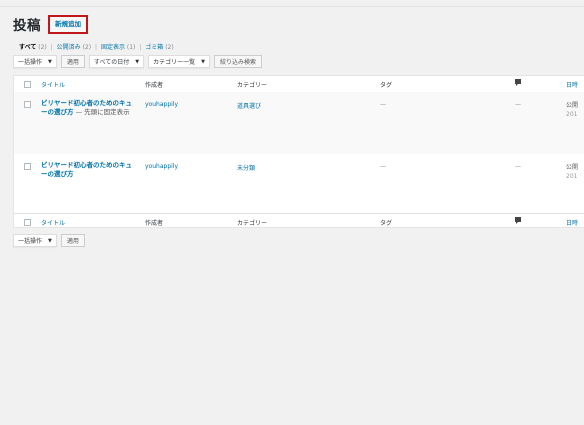  Describe the element at coordinates (237, 61) in the screenshot. I see `filter-button: 絞り込み検索` at that location.